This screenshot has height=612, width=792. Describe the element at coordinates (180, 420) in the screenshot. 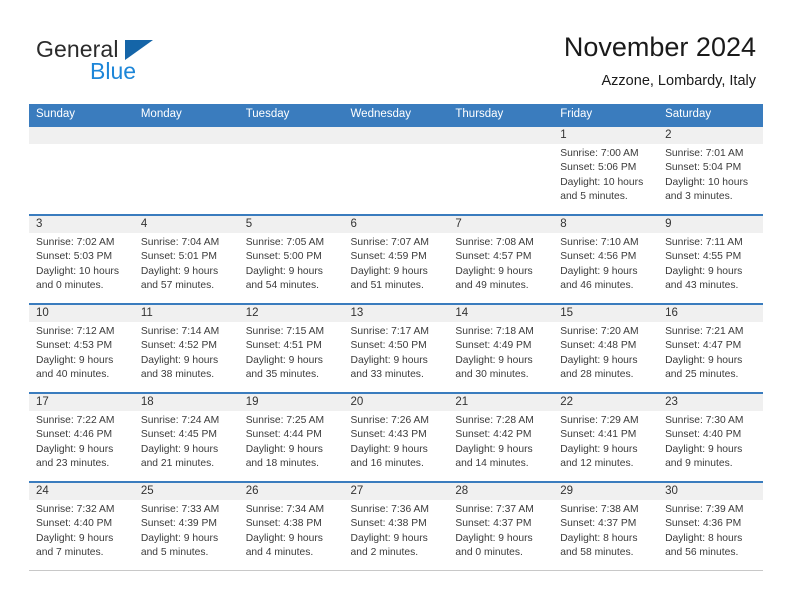

I see `sunrise-text: Sunrise: 7:24 AM` at that location.